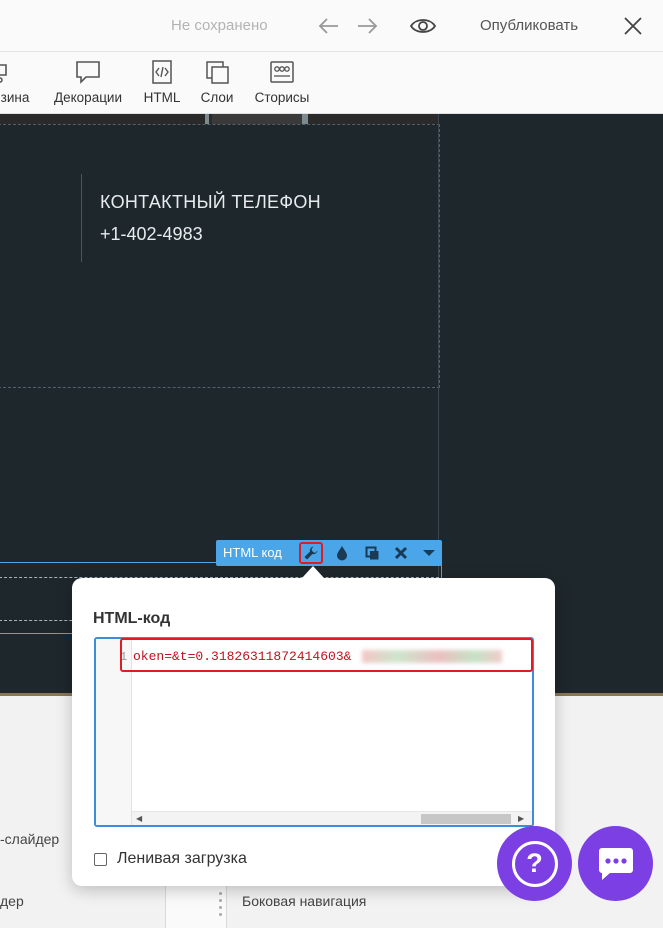 This screenshot has width=663, height=928. Describe the element at coordinates (304, 901) in the screenshot. I see `panel-item-side-navigation: Боковая навигация` at that location.